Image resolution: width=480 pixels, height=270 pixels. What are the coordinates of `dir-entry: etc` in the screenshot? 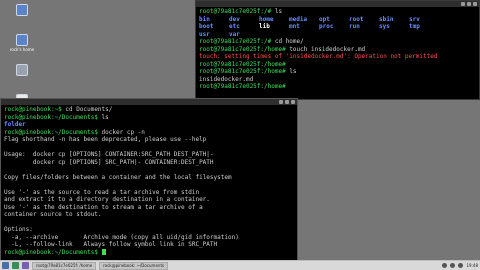 It's located at (234, 26).